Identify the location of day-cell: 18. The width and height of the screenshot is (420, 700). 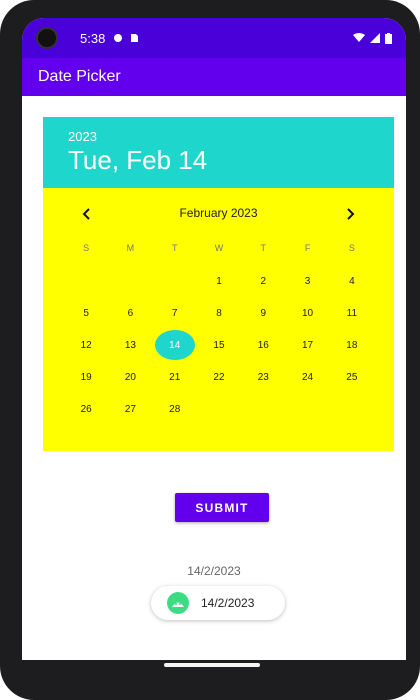
(352, 345).